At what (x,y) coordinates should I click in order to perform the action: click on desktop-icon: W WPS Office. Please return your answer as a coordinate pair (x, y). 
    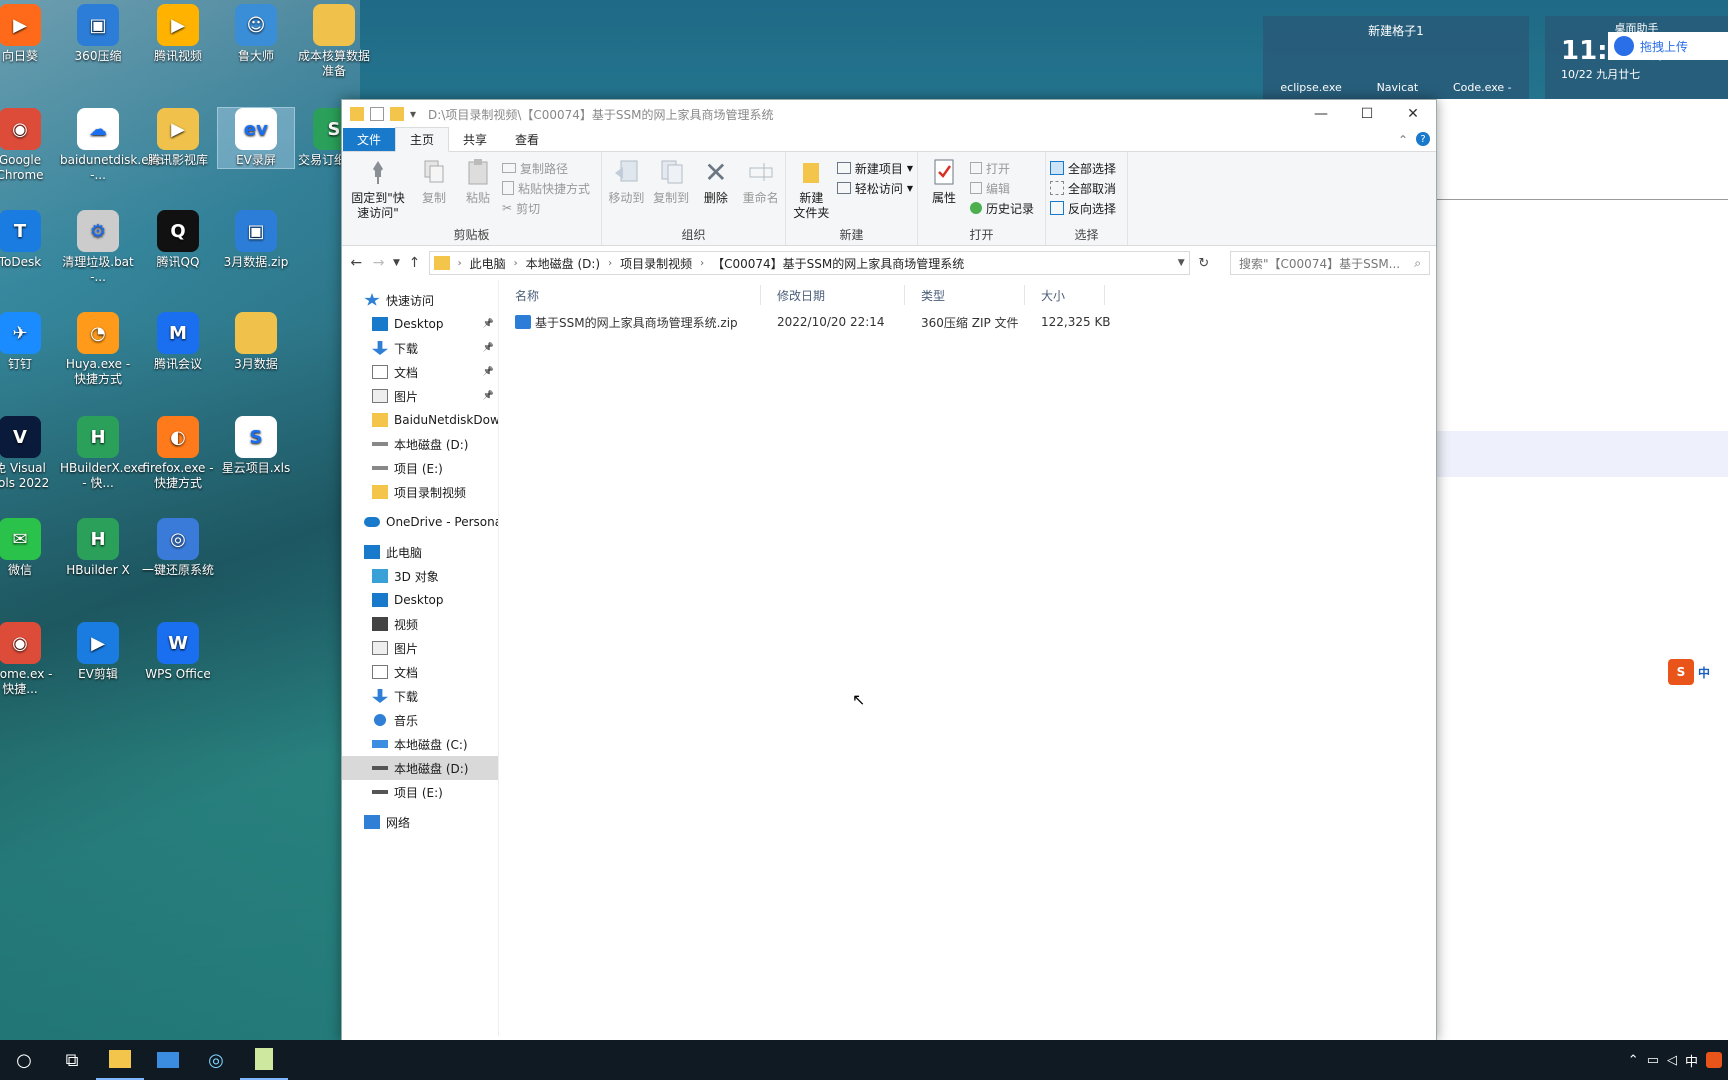
    Looking at the image, I should click on (178, 652).